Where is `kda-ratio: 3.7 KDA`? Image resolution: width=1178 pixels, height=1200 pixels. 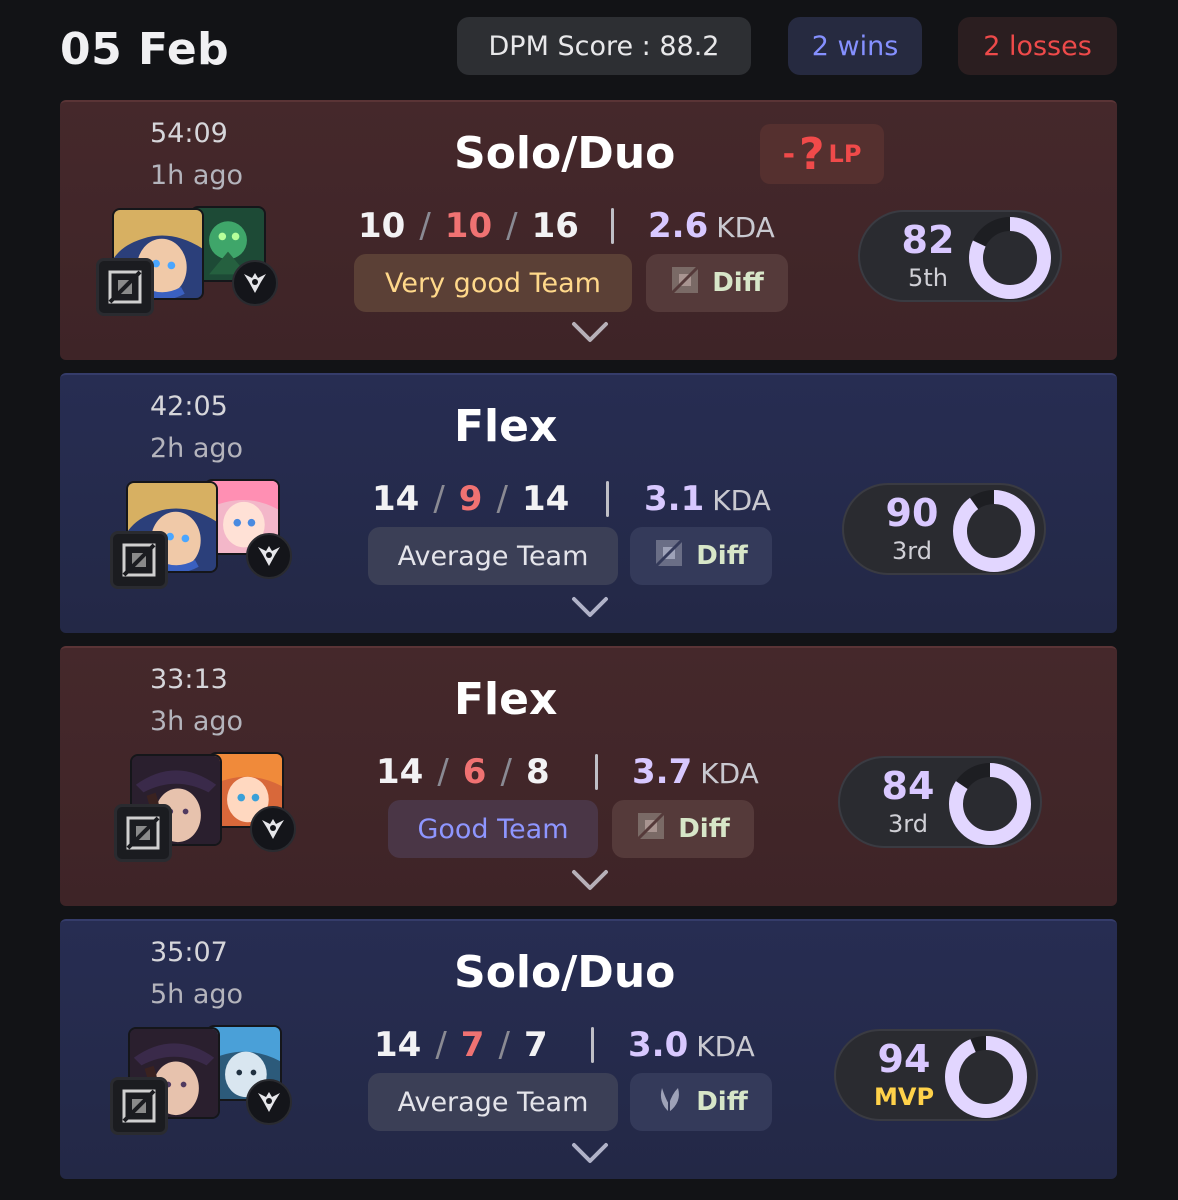
kda-ratio: 3.7 KDA is located at coordinates (695, 772).